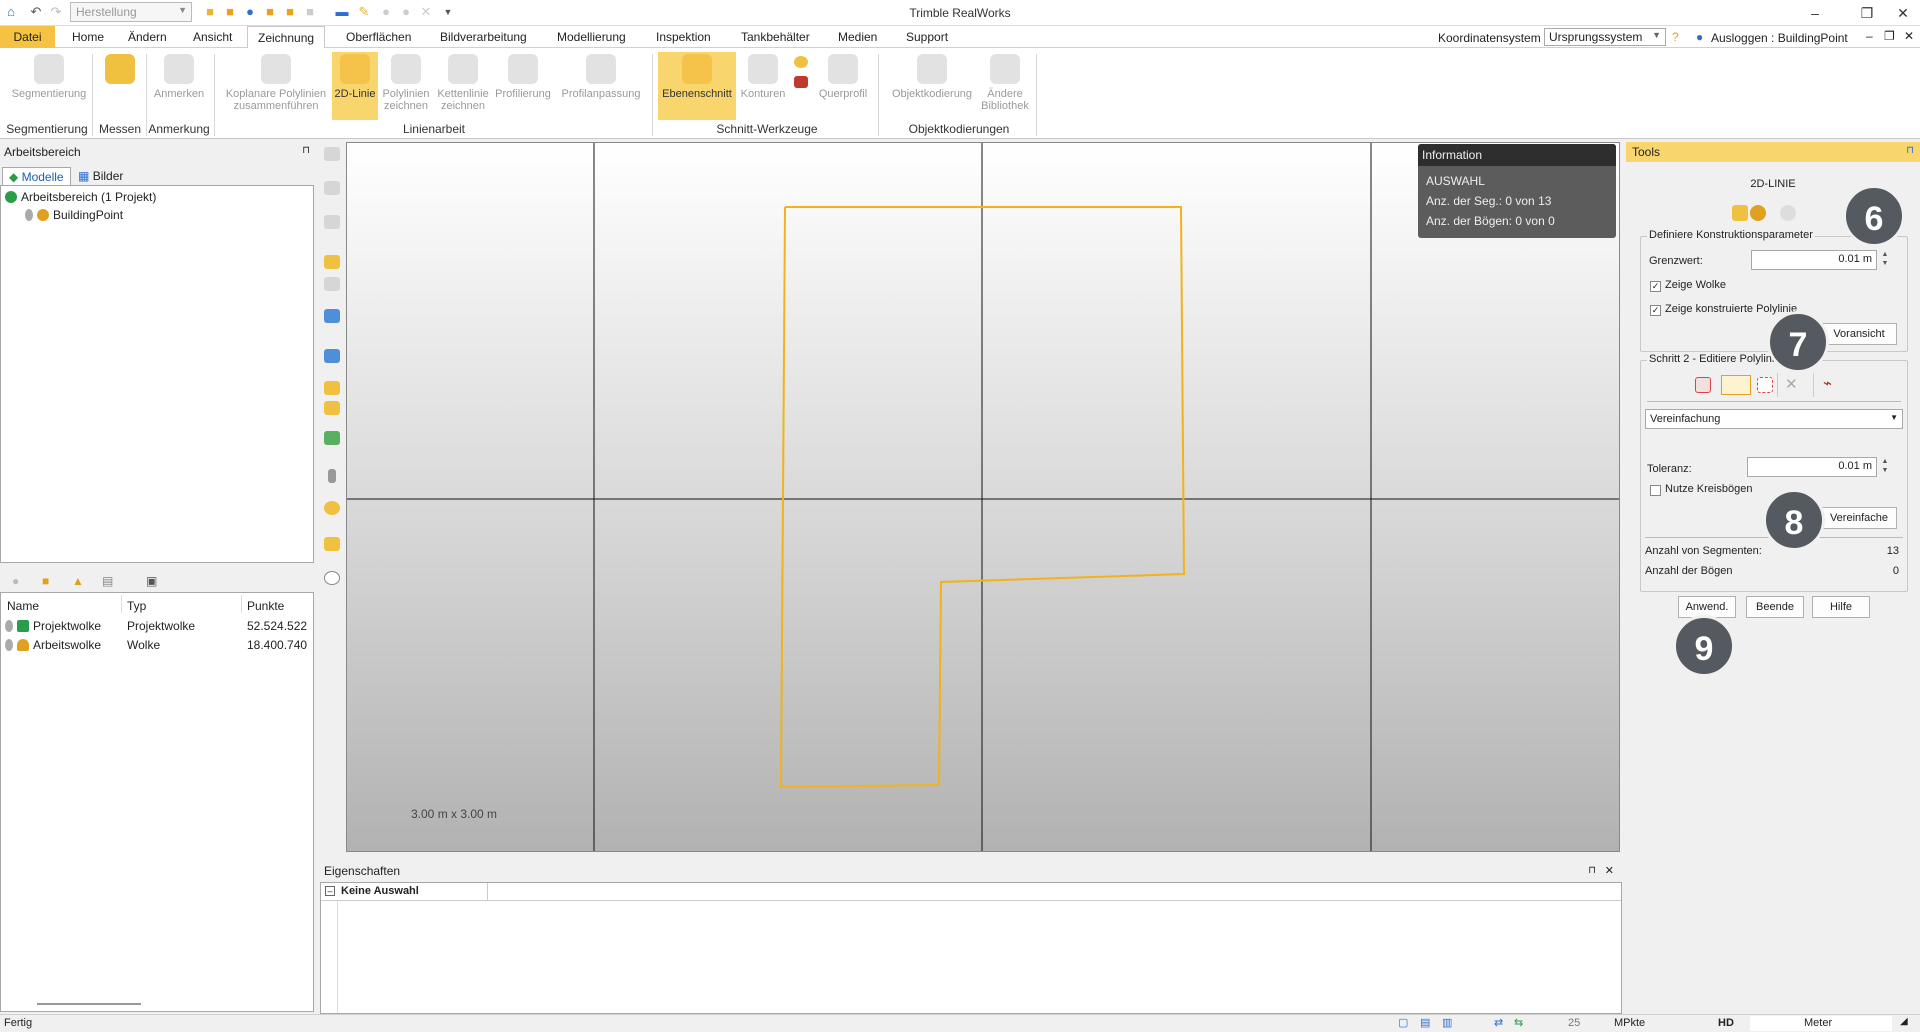 This screenshot has width=1920, height=1032. Describe the element at coordinates (971, 892) in the screenshot. I see `properties-row: – Keine Auswahl` at that location.